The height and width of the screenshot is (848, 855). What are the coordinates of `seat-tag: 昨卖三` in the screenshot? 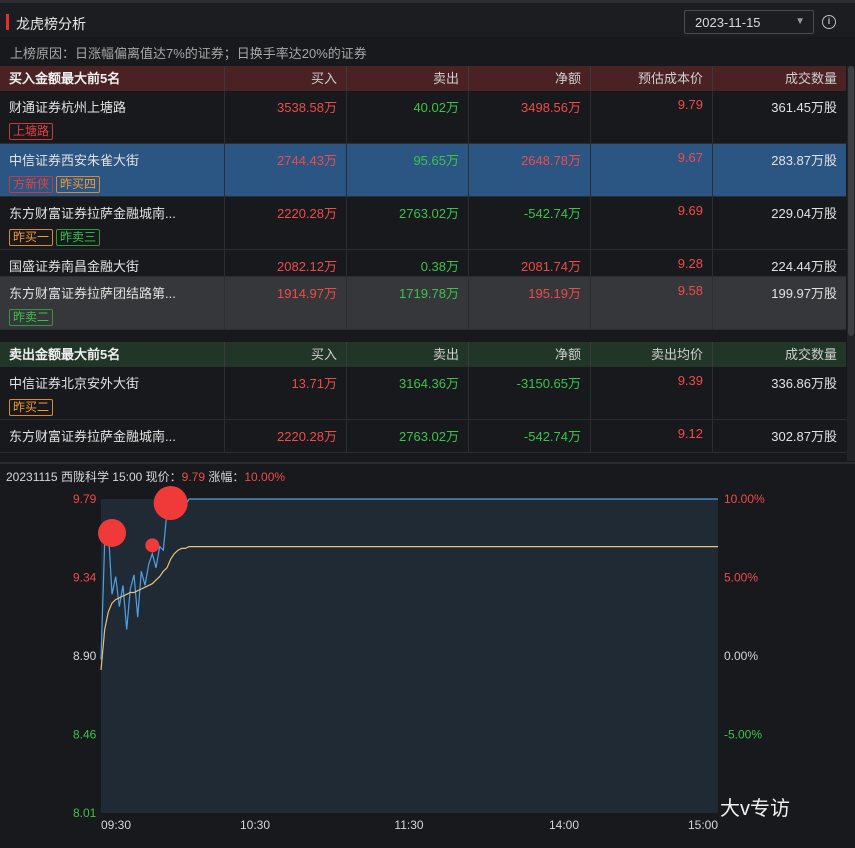 It's located at (78, 237).